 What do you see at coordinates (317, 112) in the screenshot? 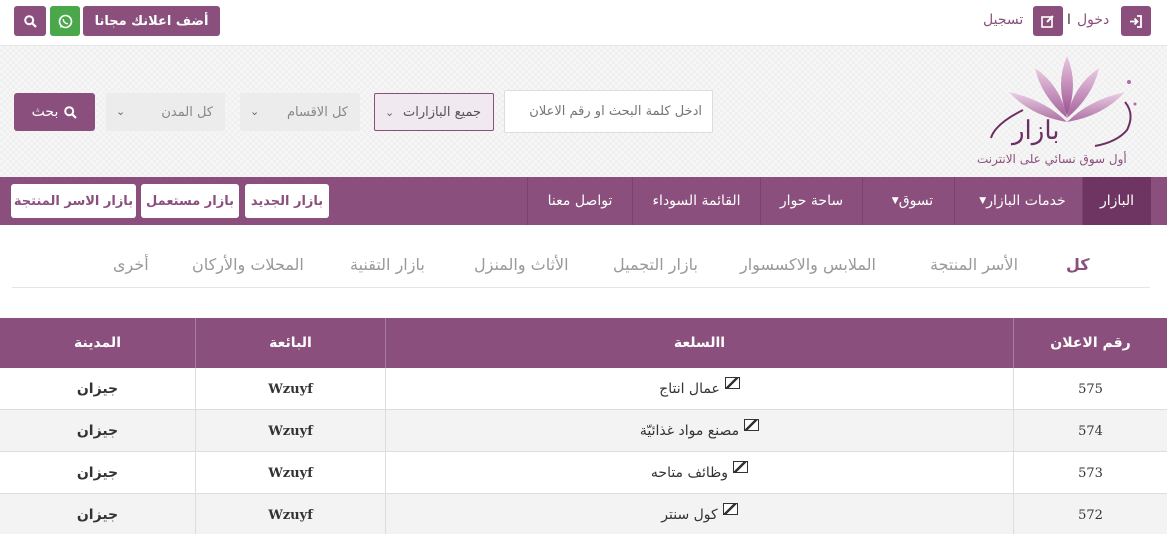
I see `categories-select-value: كل الاقسام` at bounding box center [317, 112].